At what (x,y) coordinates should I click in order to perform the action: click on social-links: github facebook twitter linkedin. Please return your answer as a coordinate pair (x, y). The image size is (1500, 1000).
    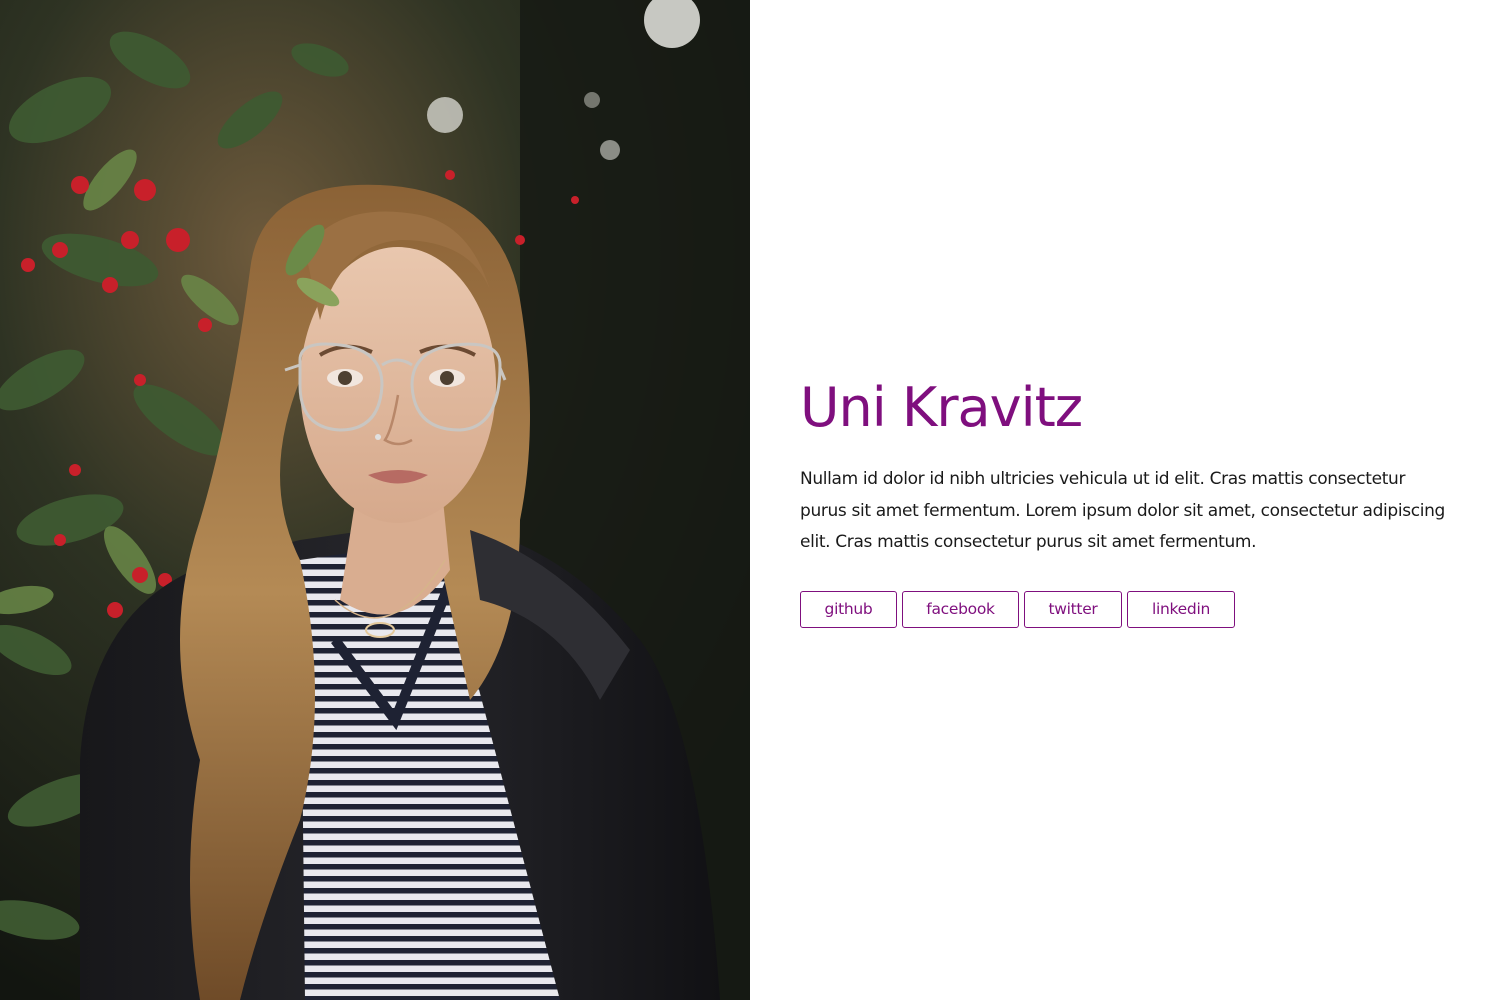
    Looking at the image, I should click on (1130, 609).